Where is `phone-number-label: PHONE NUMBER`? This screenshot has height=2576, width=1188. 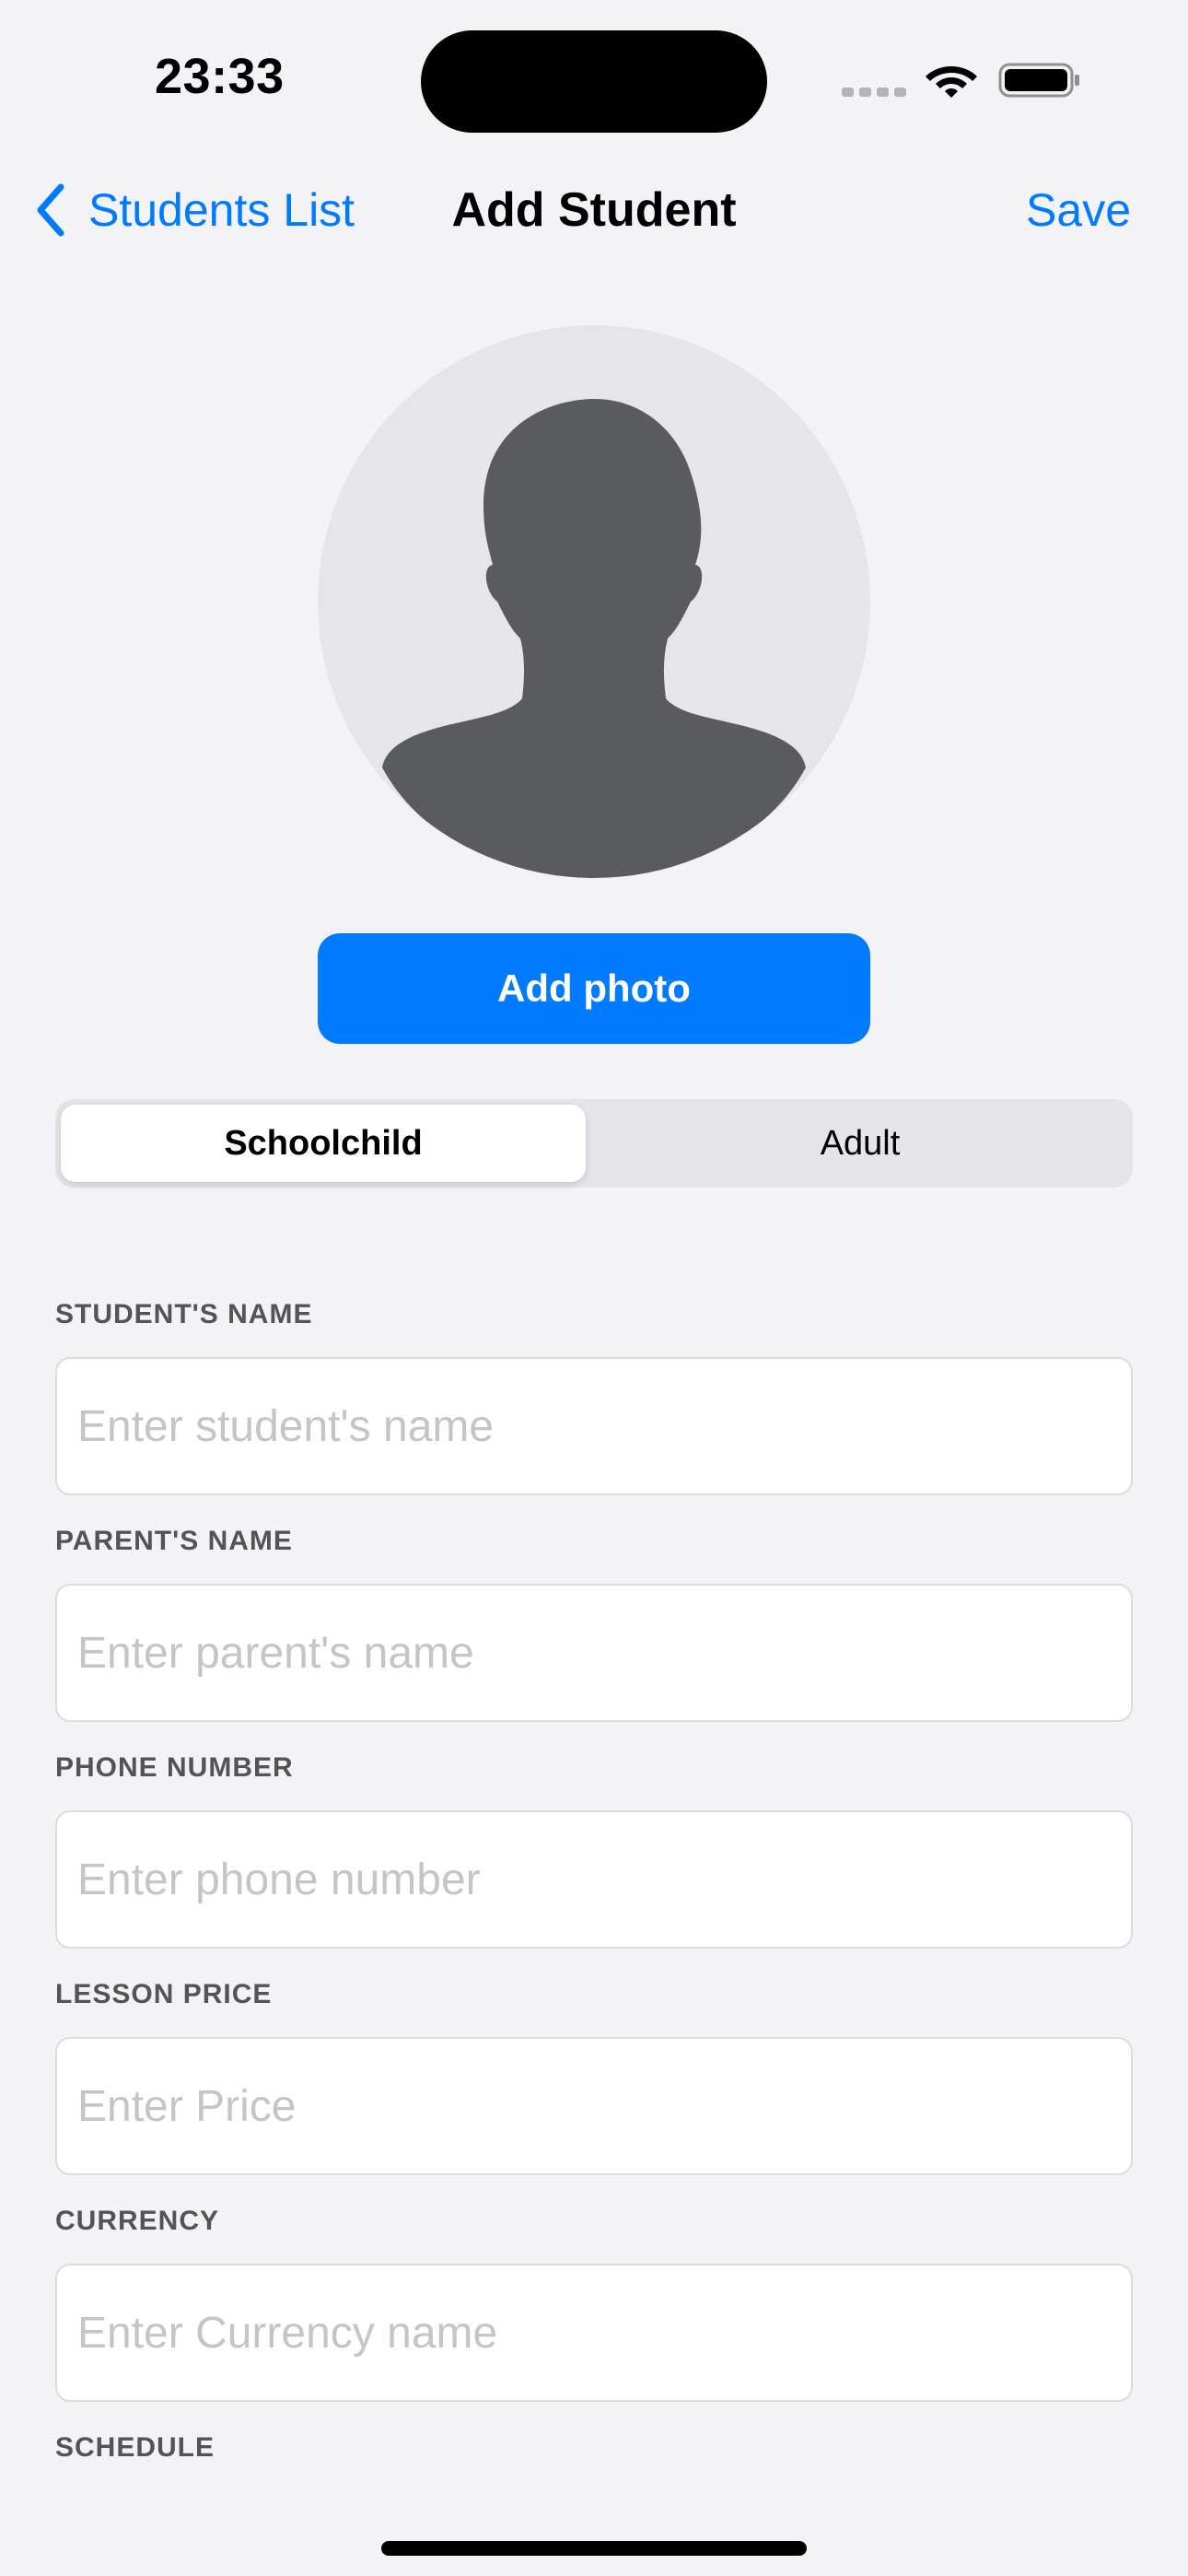 phone-number-label: PHONE NUMBER is located at coordinates (174, 1767).